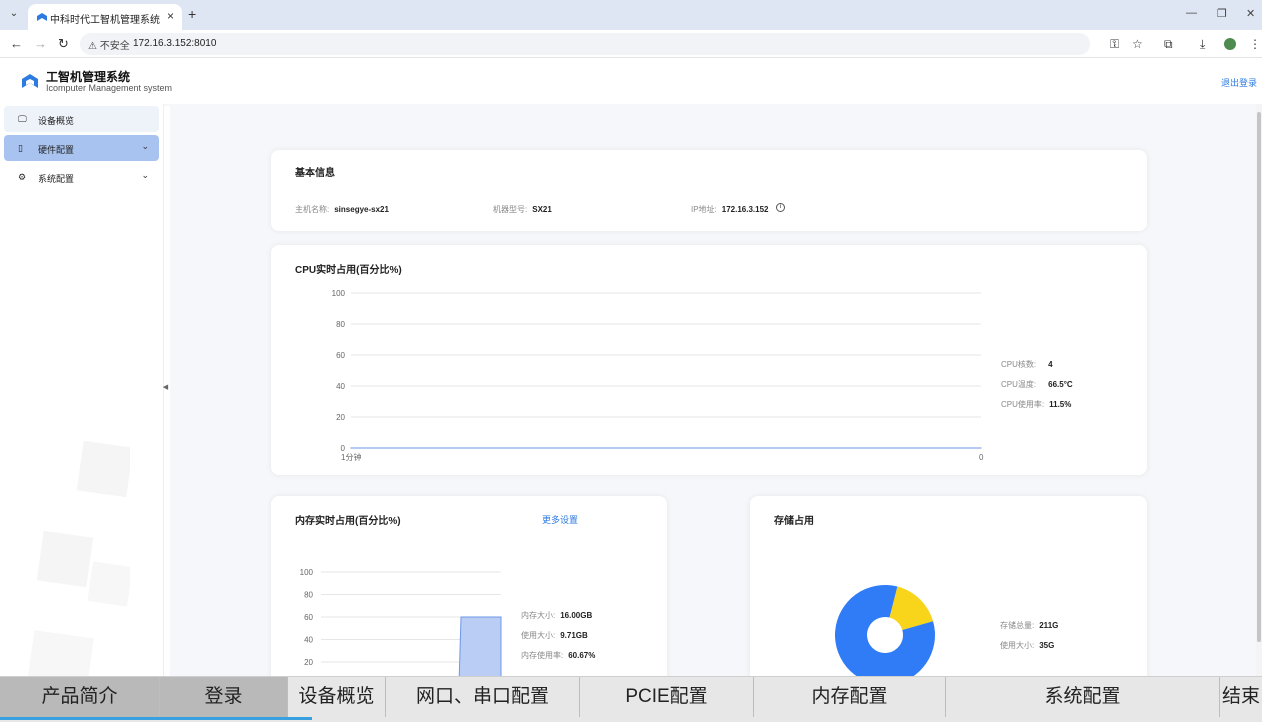 The height and width of the screenshot is (724, 1262). Describe the element at coordinates (667, 697) in the screenshot. I see `caption-pcie-config: PCIE配置` at that location.